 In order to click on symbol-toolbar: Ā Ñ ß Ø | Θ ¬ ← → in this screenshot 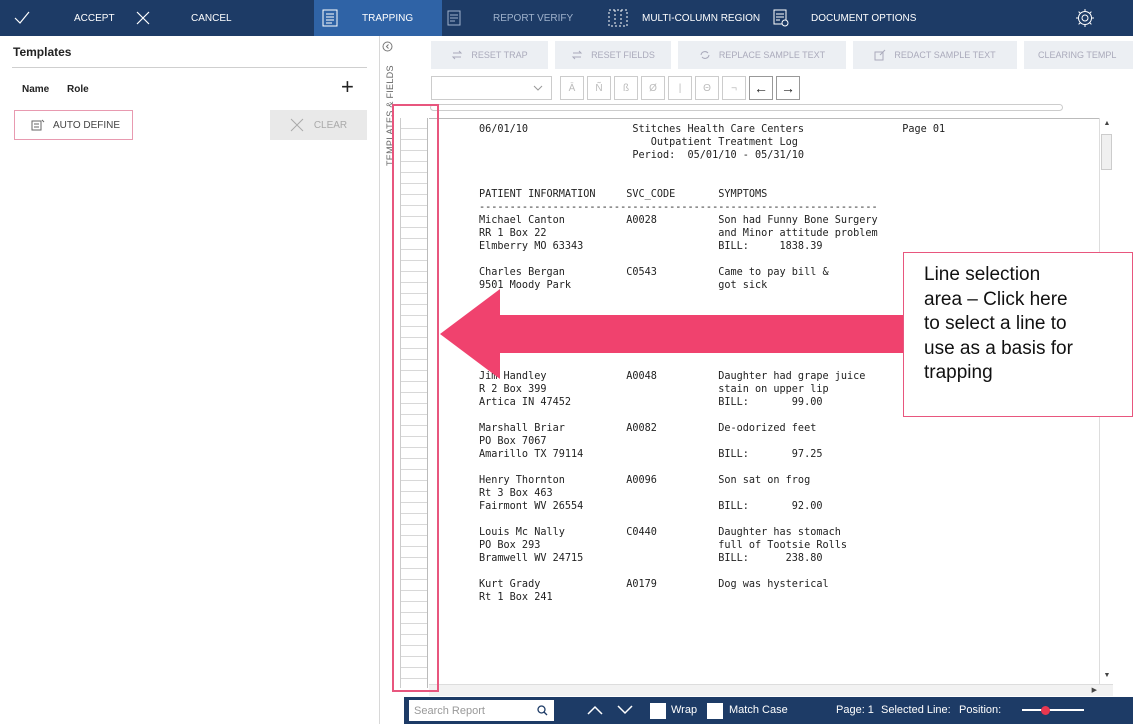, I will do `click(766, 91)`.